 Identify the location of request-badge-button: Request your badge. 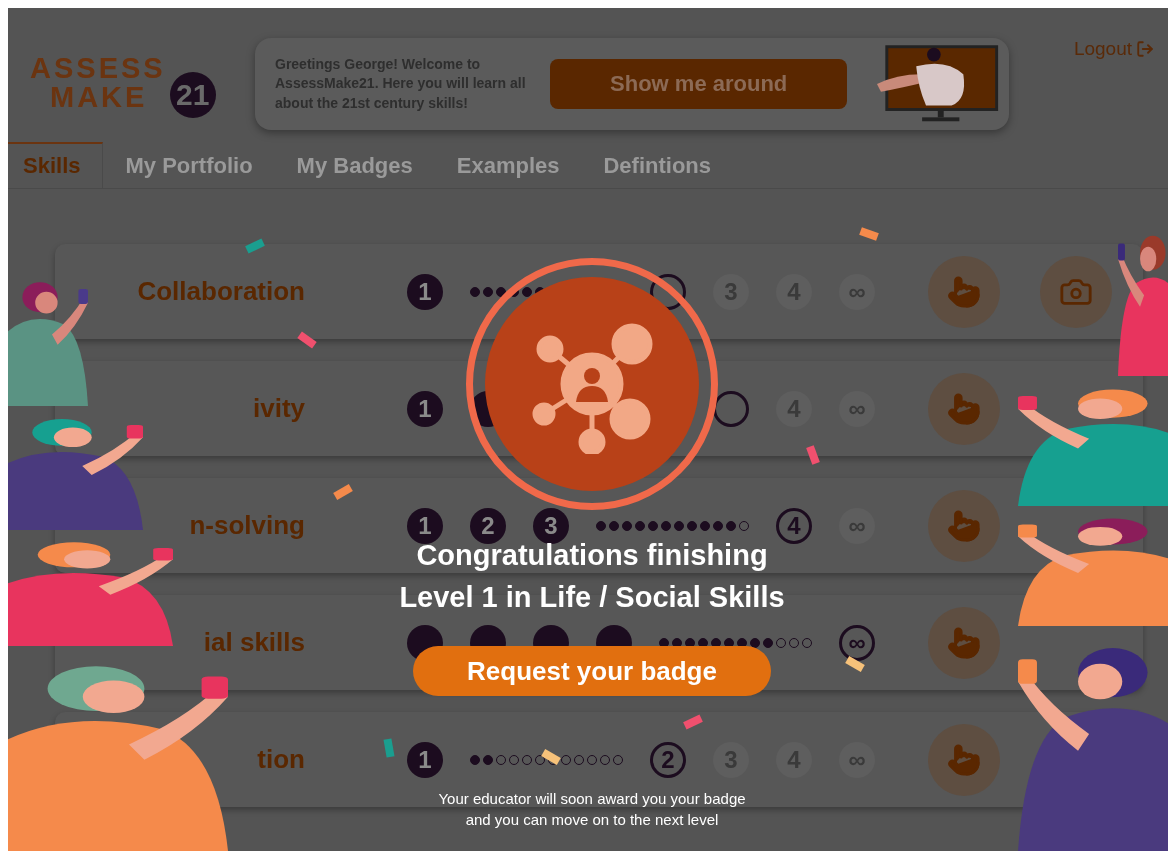
(592, 671).